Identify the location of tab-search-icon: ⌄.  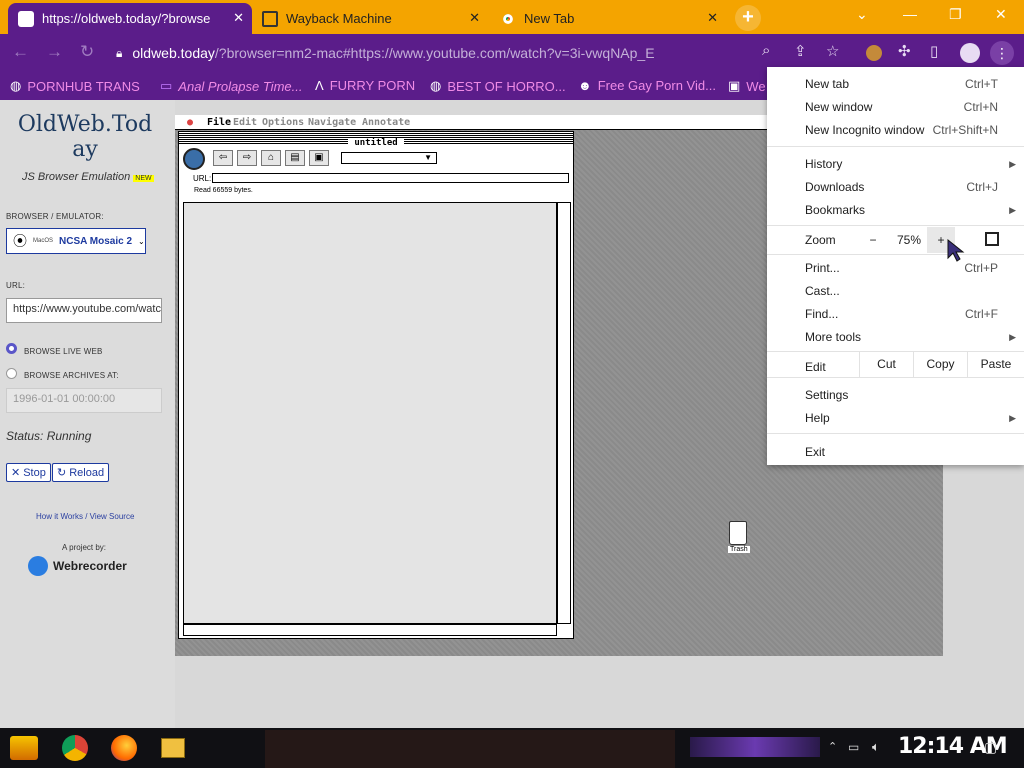
(862, 14).